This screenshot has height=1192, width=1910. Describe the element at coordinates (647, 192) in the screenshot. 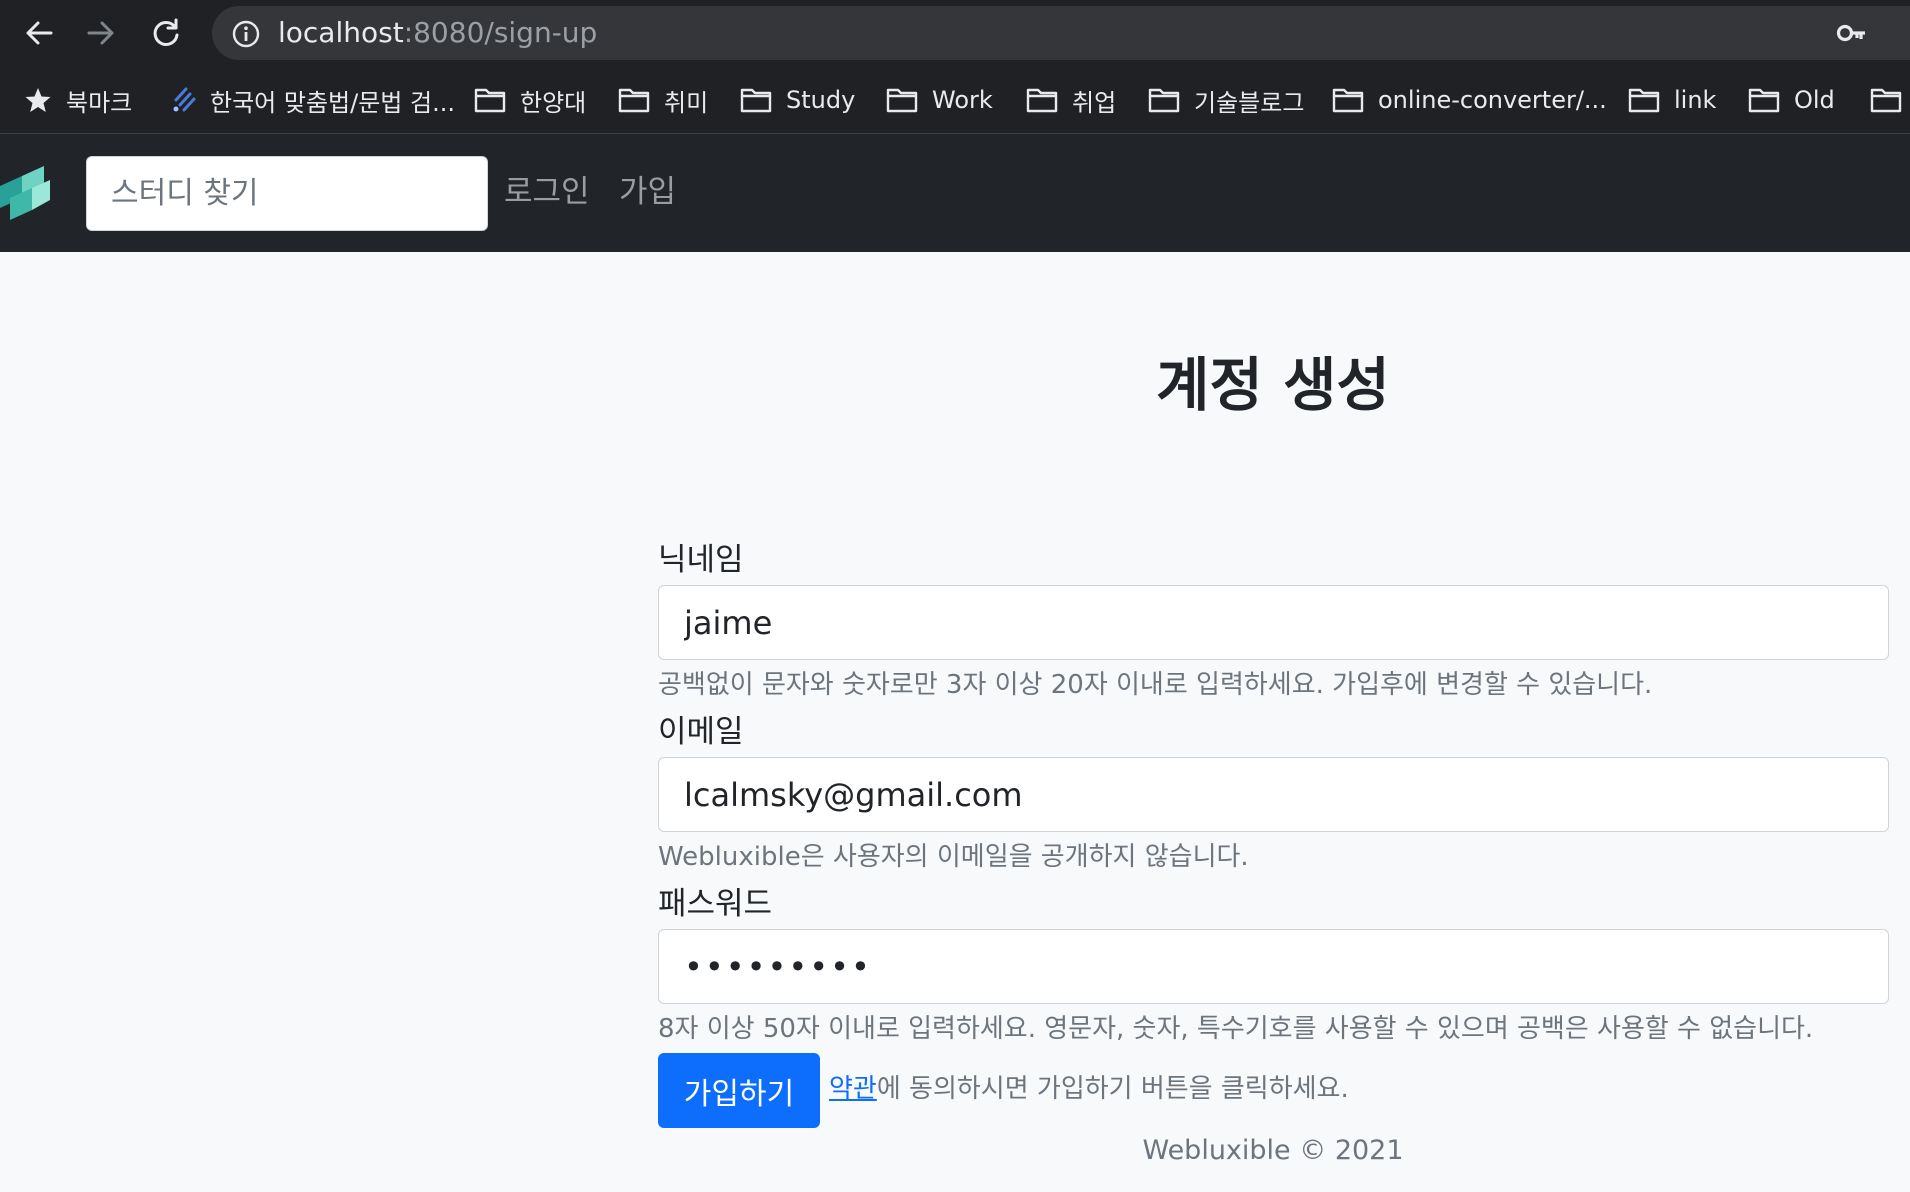

I see `signup-link: 가입` at that location.